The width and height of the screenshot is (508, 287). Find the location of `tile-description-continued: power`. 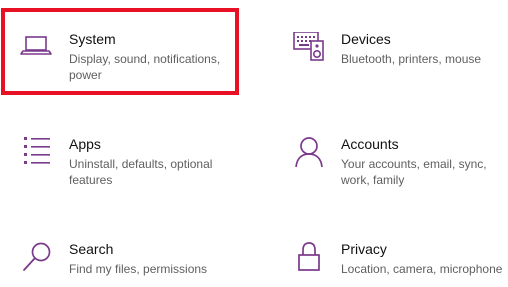

tile-description-continued: power is located at coordinates (85, 75).